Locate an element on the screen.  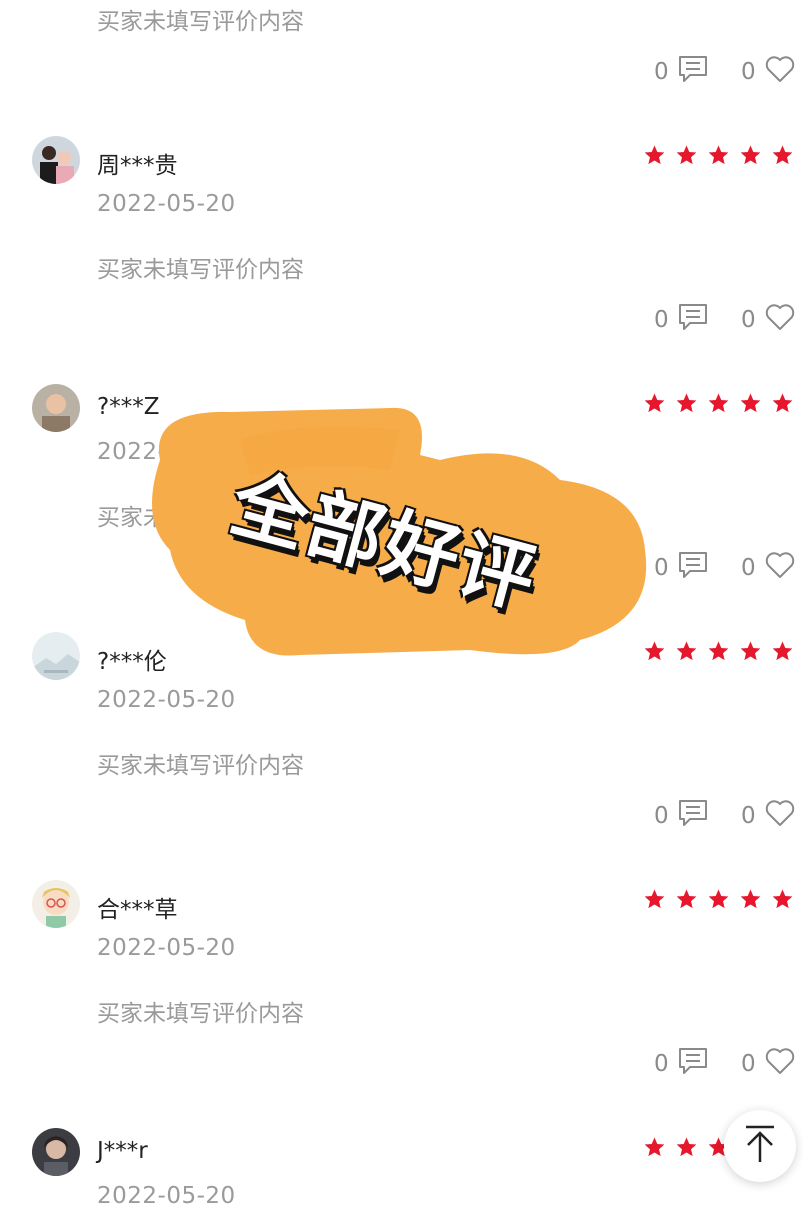
reviewer-name: 合***草 is located at coordinates (137, 910).